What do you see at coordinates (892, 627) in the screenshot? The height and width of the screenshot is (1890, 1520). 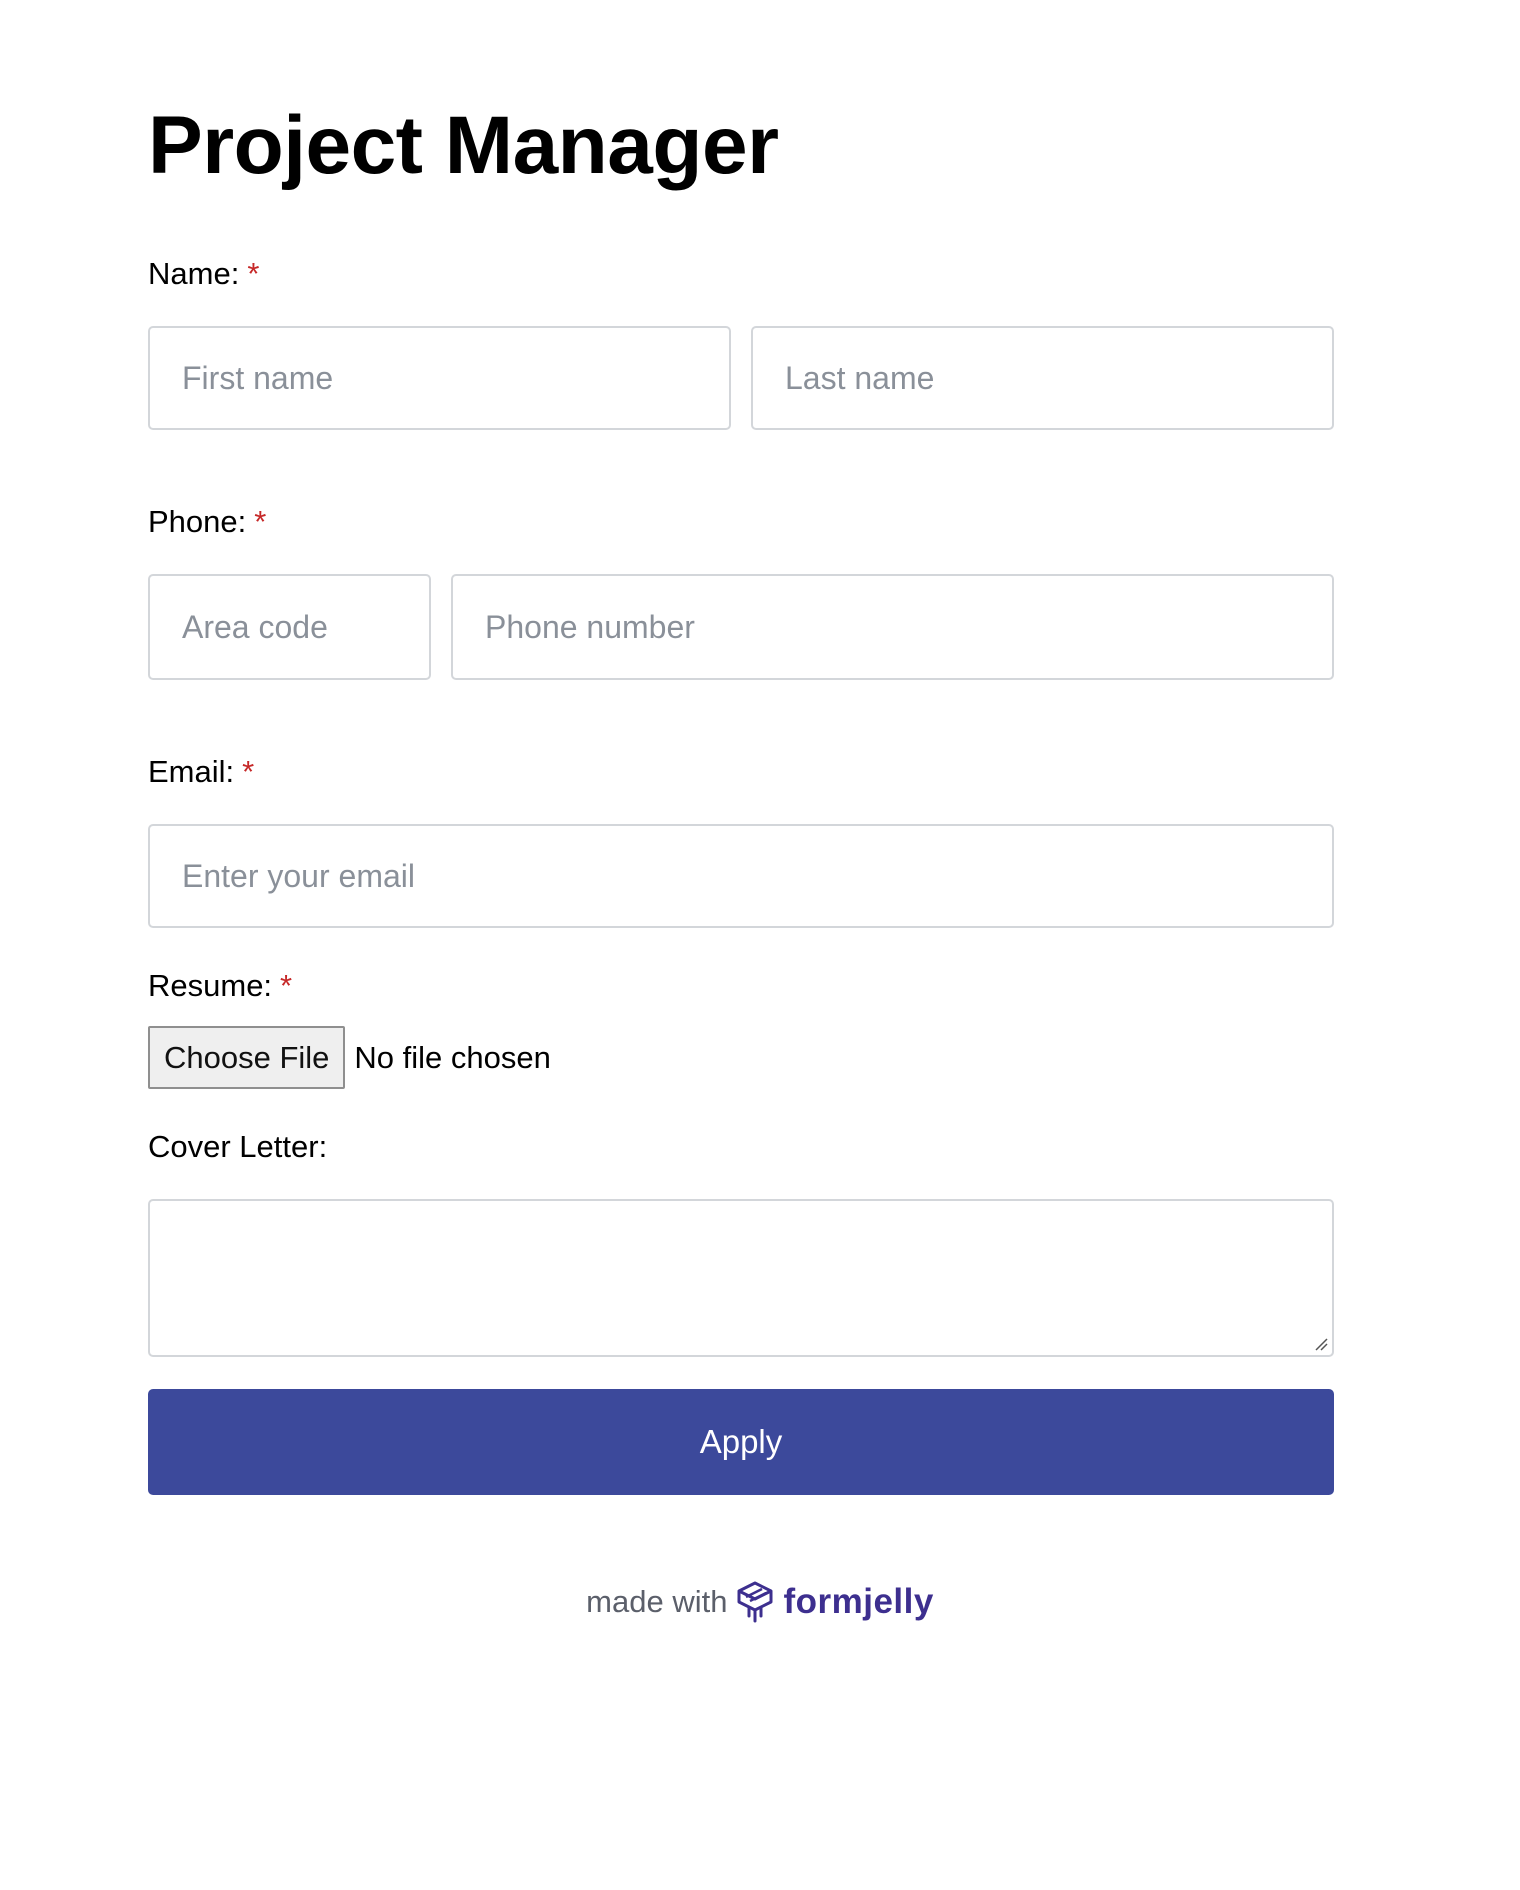 I see `phone-number-input` at bounding box center [892, 627].